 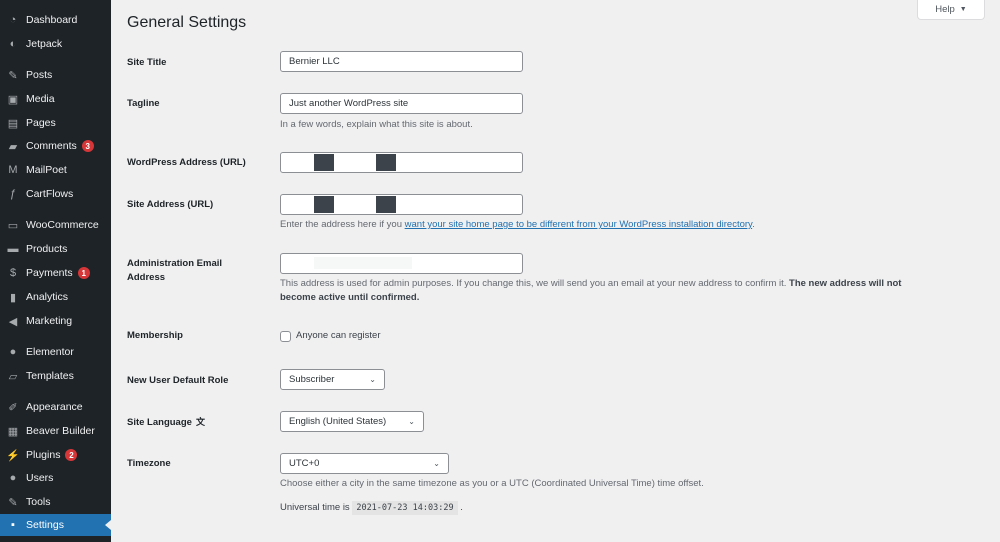 I want to click on wrench-icon: ✎, so click(x=13, y=502).